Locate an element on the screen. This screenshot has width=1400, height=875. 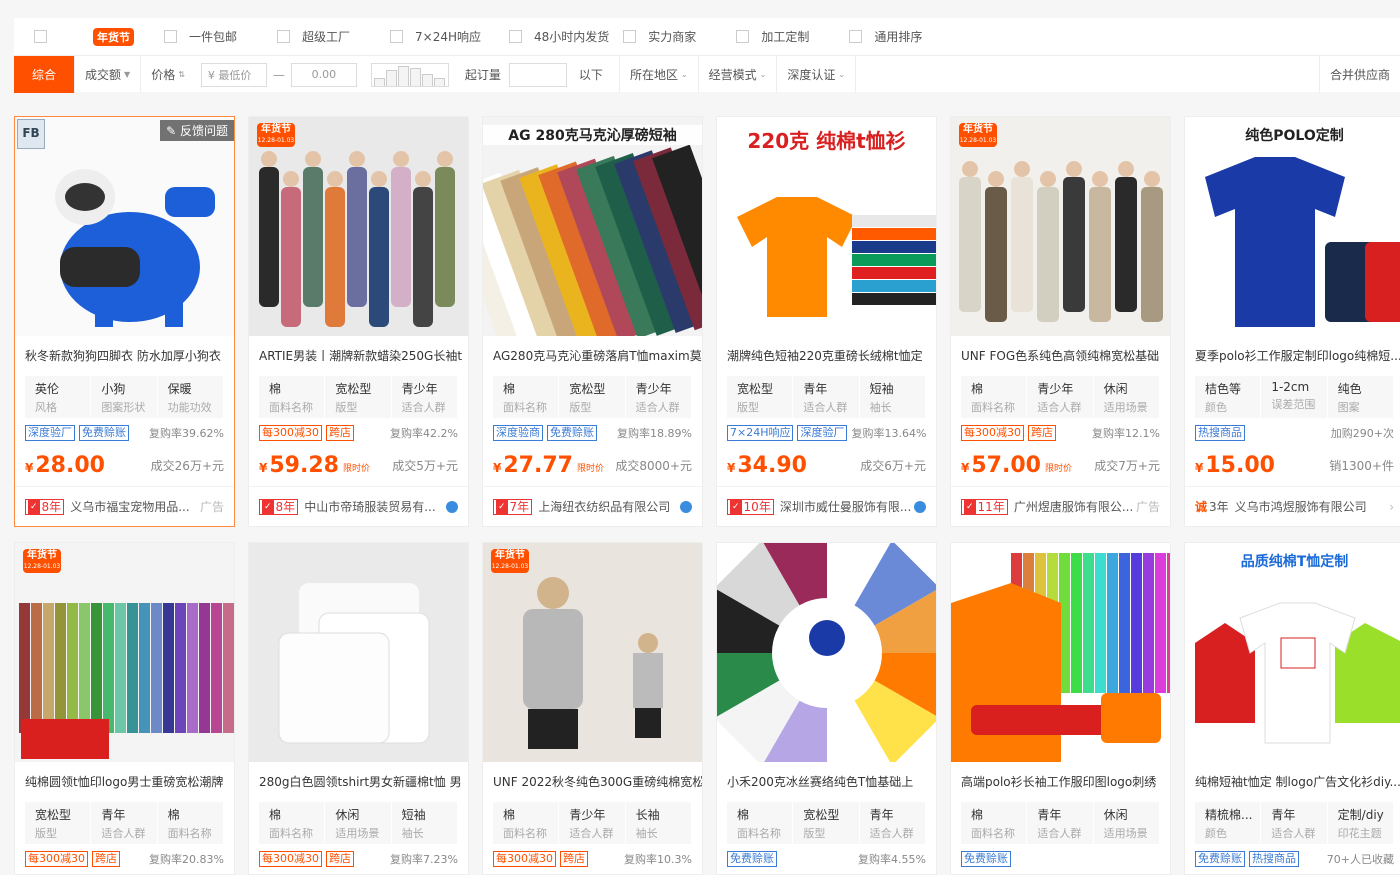
product-title: 潮牌纯色短袖220克重磅长绒棉t恤定 is located at coordinates (826, 356).